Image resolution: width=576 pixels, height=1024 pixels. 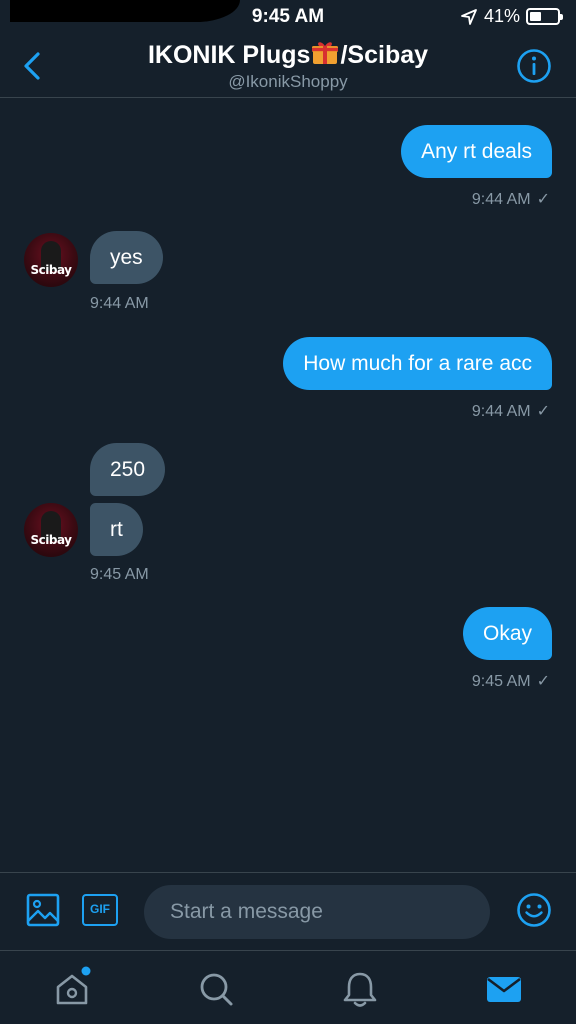 I want to click on battery-icon, so click(x=544, y=16).